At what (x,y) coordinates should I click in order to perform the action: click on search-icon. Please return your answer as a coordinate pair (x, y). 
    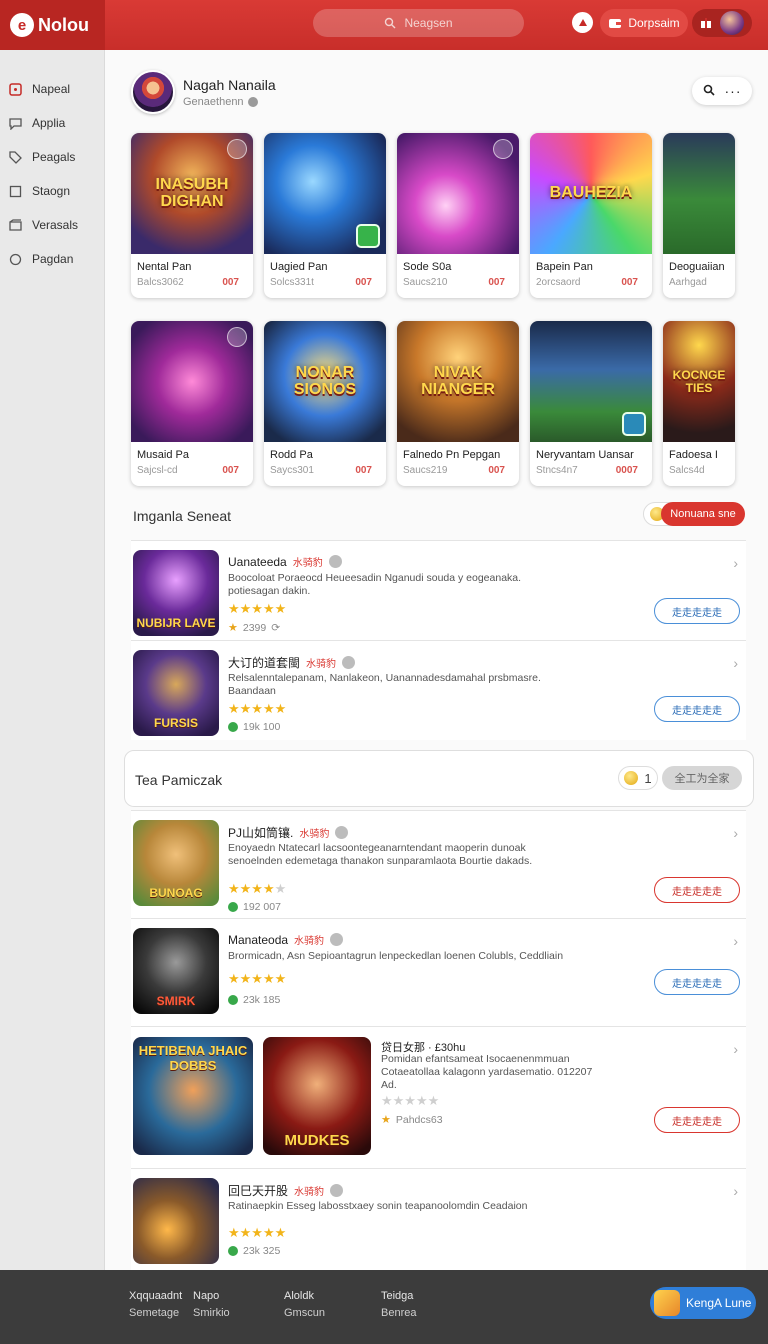
    Looking at the image, I should click on (709, 91).